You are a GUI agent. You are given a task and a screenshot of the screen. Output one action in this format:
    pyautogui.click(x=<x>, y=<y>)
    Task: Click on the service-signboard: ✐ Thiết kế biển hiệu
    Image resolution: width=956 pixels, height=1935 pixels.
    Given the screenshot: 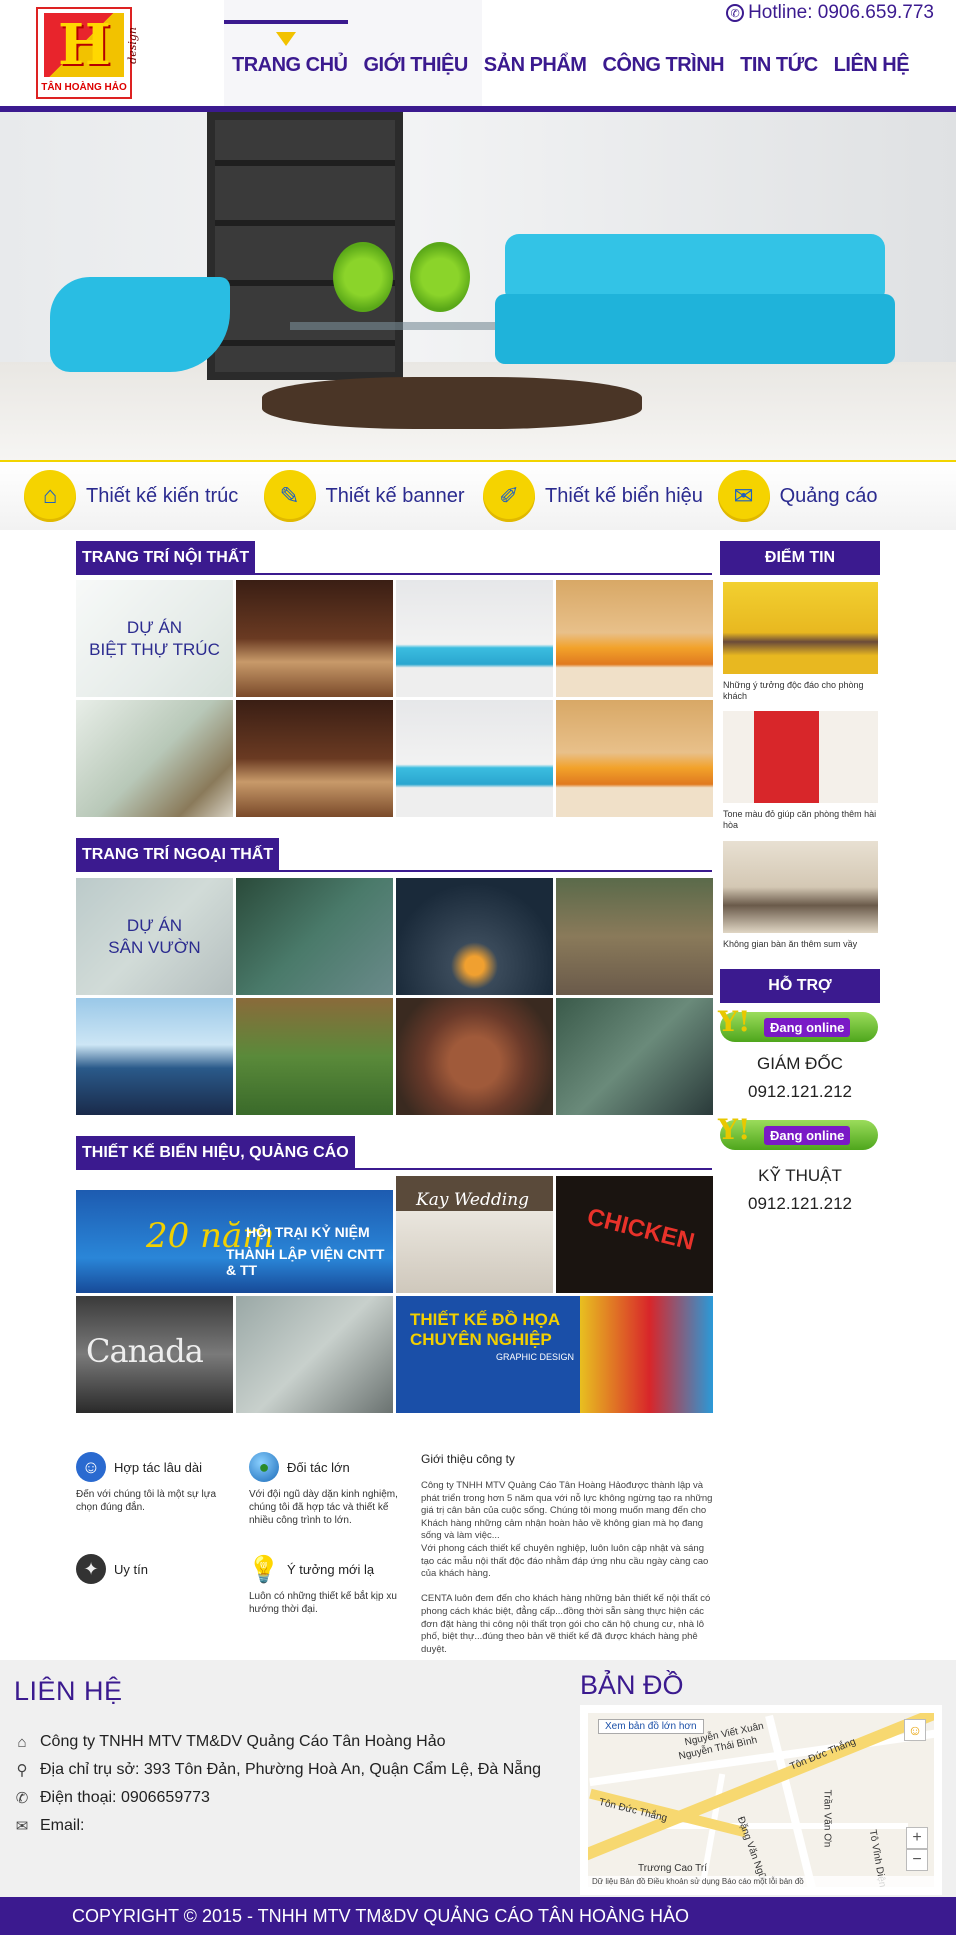 What is the action you would take?
    pyautogui.click(x=598, y=496)
    